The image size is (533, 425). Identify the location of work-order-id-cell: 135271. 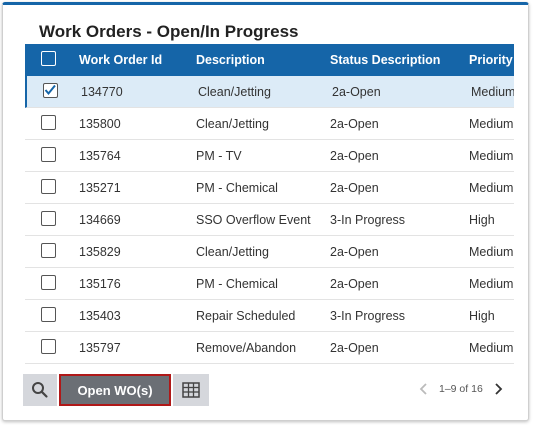
(100, 188).